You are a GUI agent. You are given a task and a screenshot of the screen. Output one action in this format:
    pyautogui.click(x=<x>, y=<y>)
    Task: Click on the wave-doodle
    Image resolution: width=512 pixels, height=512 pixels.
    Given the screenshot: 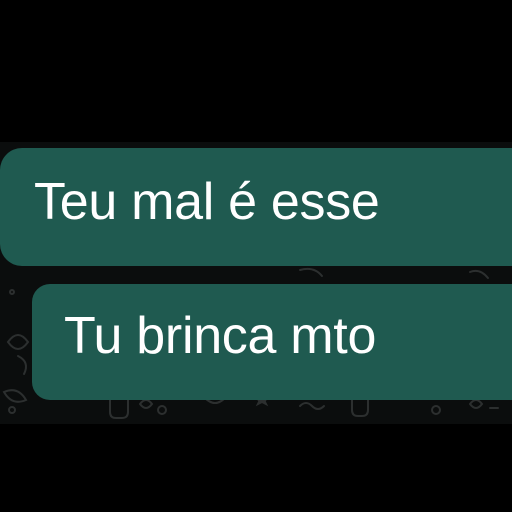 What is the action you would take?
    pyautogui.click(x=312, y=406)
    